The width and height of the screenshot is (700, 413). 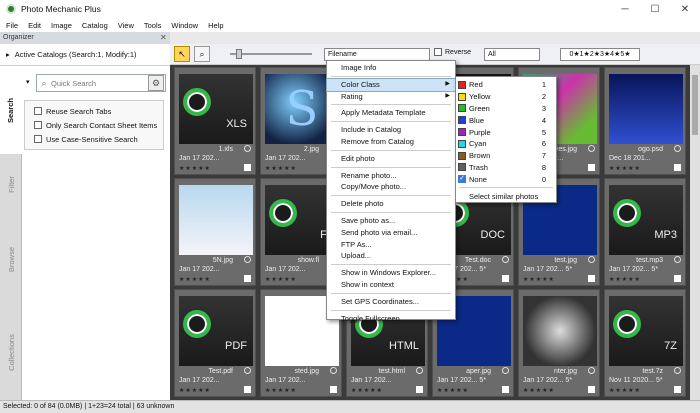 What do you see at coordinates (11, 259) in the screenshot?
I see `tab-browse: Browse` at bounding box center [11, 259].